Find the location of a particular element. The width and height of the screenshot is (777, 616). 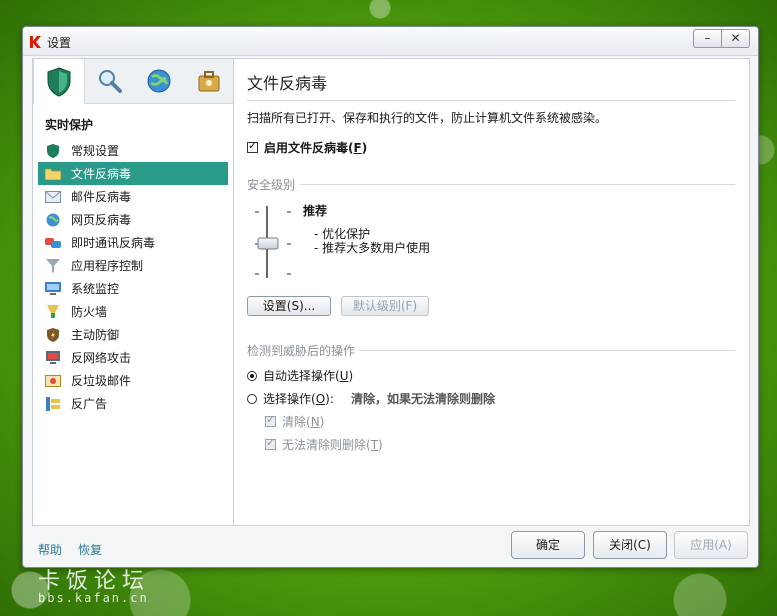

sidebar-item-app-control: 应用程序控制 is located at coordinates (133, 265).